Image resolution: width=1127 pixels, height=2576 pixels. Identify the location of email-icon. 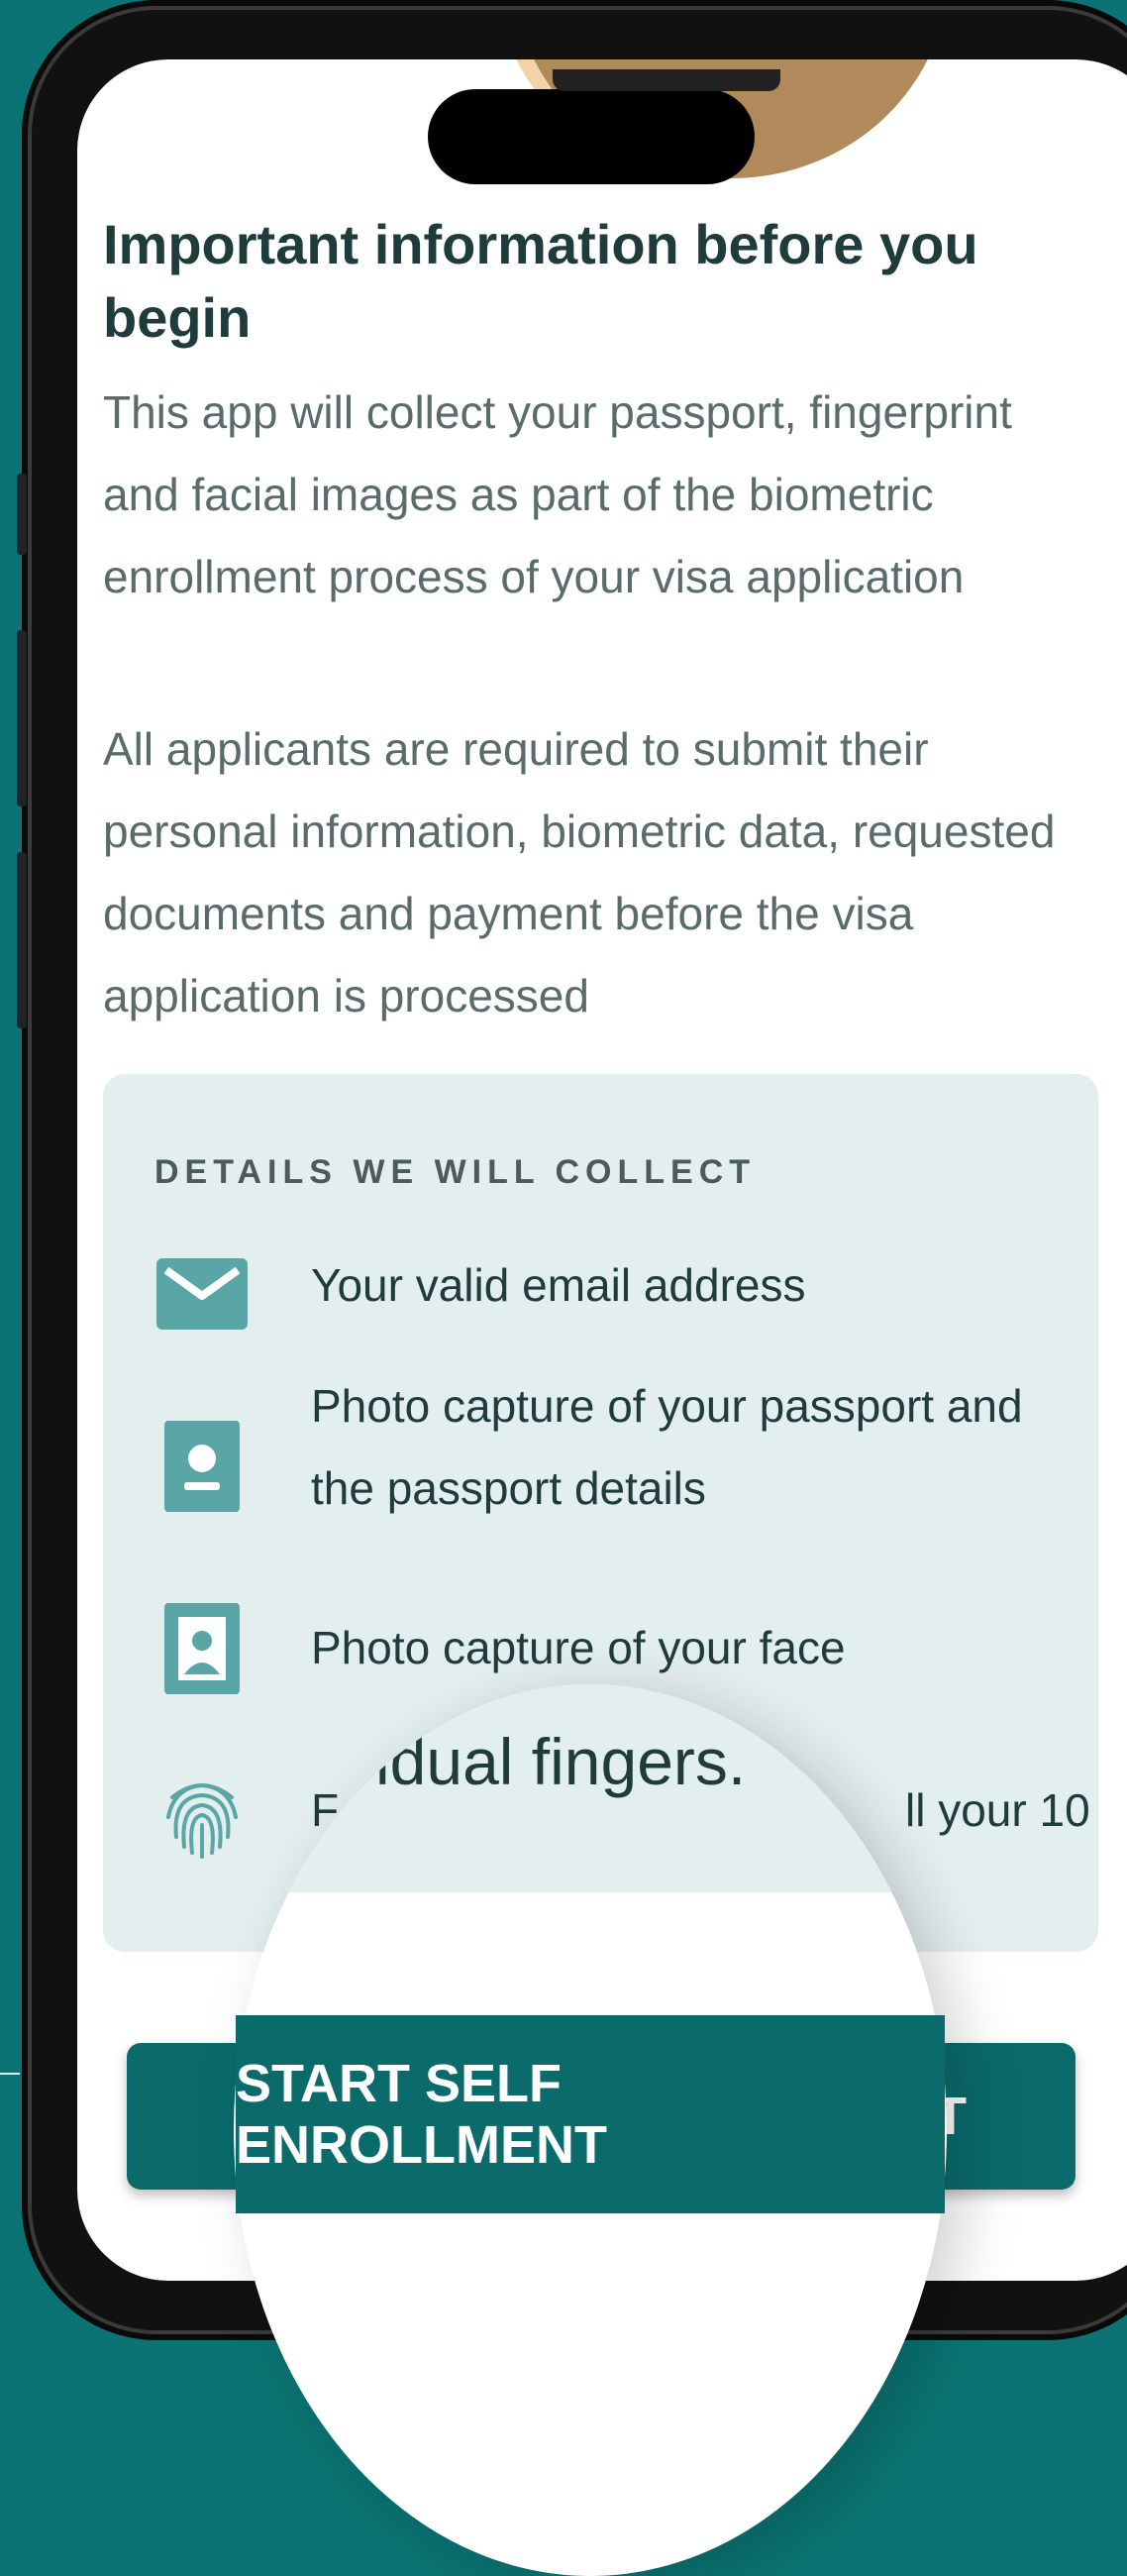
(202, 1294).